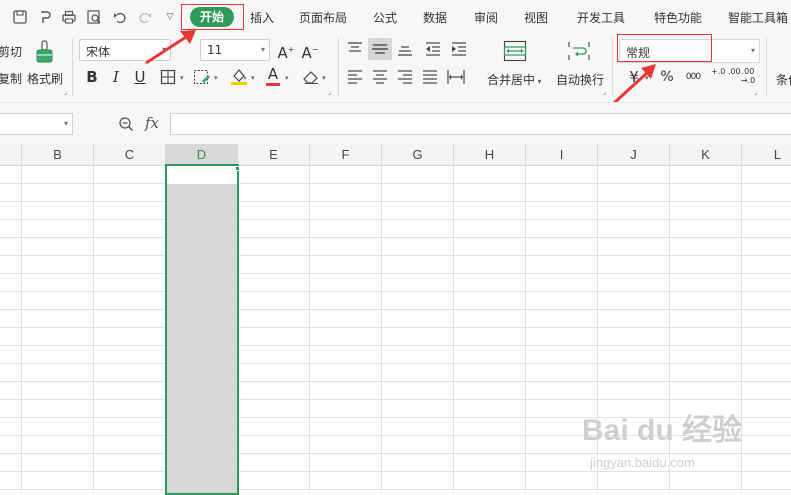  What do you see at coordinates (766, 155) in the screenshot?
I see `column-header-l: L` at bounding box center [766, 155].